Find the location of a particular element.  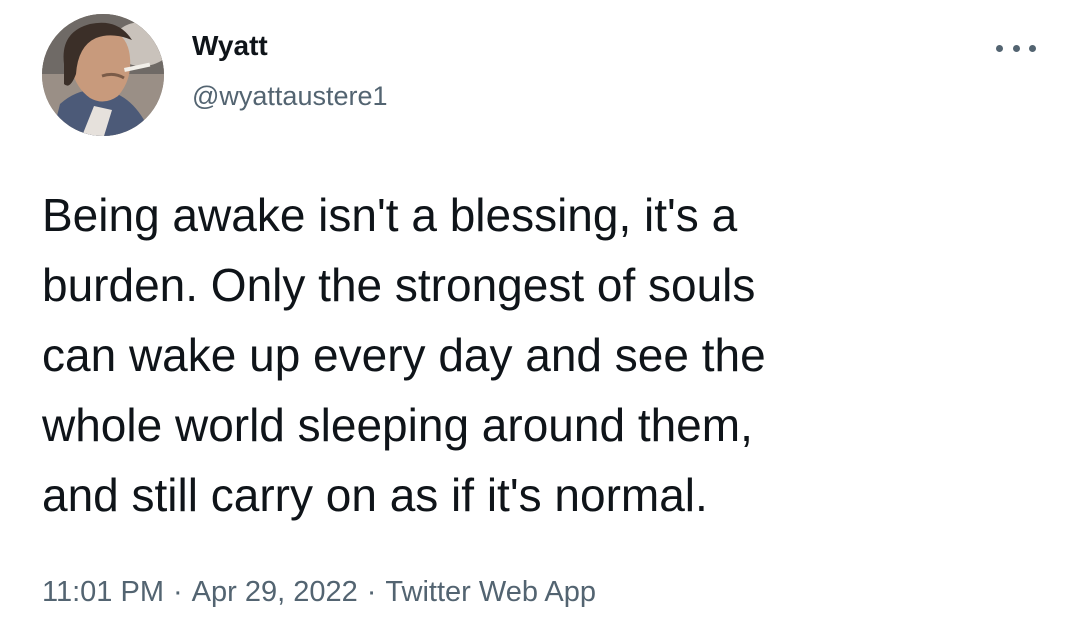

display-name: Wyatt is located at coordinates (290, 46).